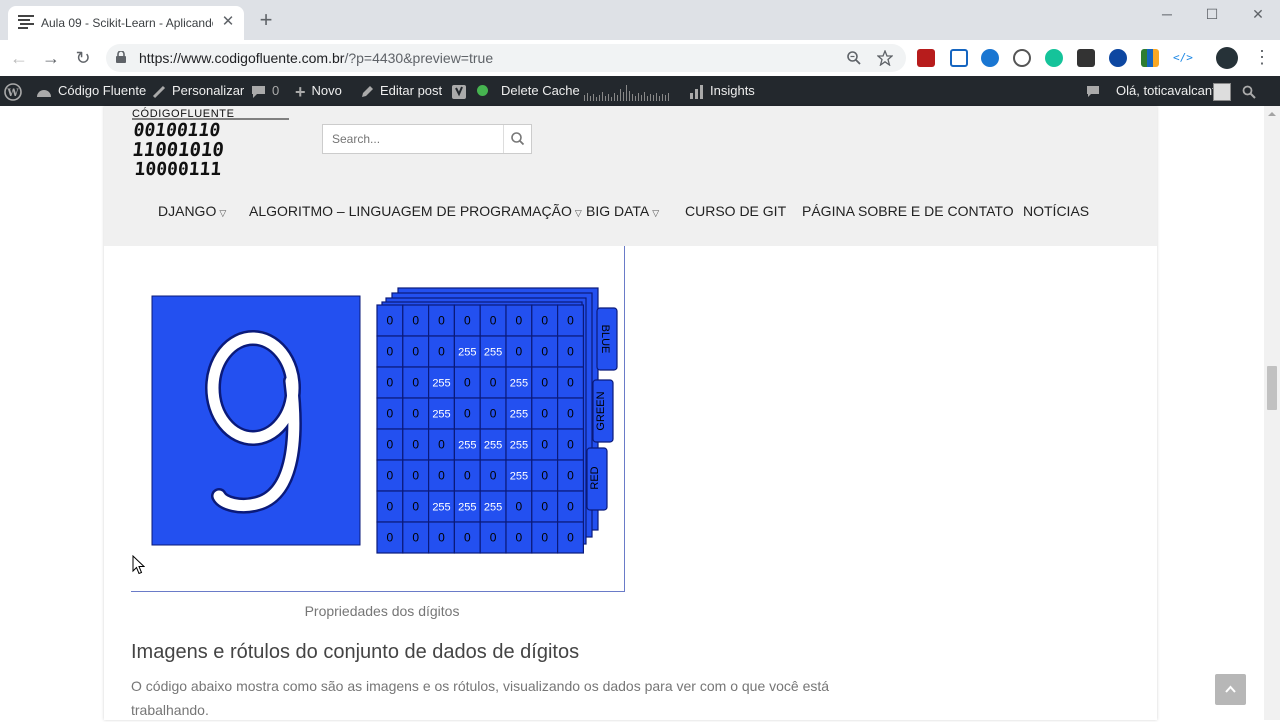 This screenshot has width=1280, height=722. What do you see at coordinates (1272, 413) in the screenshot?
I see `page-scrollbar` at bounding box center [1272, 413].